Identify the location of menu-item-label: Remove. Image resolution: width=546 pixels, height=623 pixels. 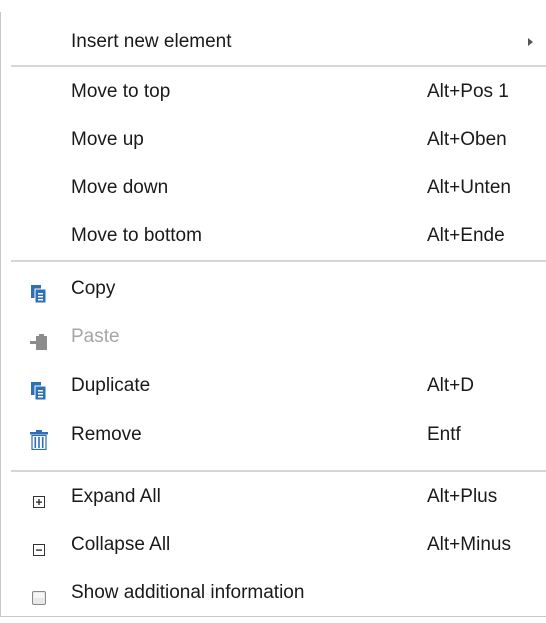
(106, 434).